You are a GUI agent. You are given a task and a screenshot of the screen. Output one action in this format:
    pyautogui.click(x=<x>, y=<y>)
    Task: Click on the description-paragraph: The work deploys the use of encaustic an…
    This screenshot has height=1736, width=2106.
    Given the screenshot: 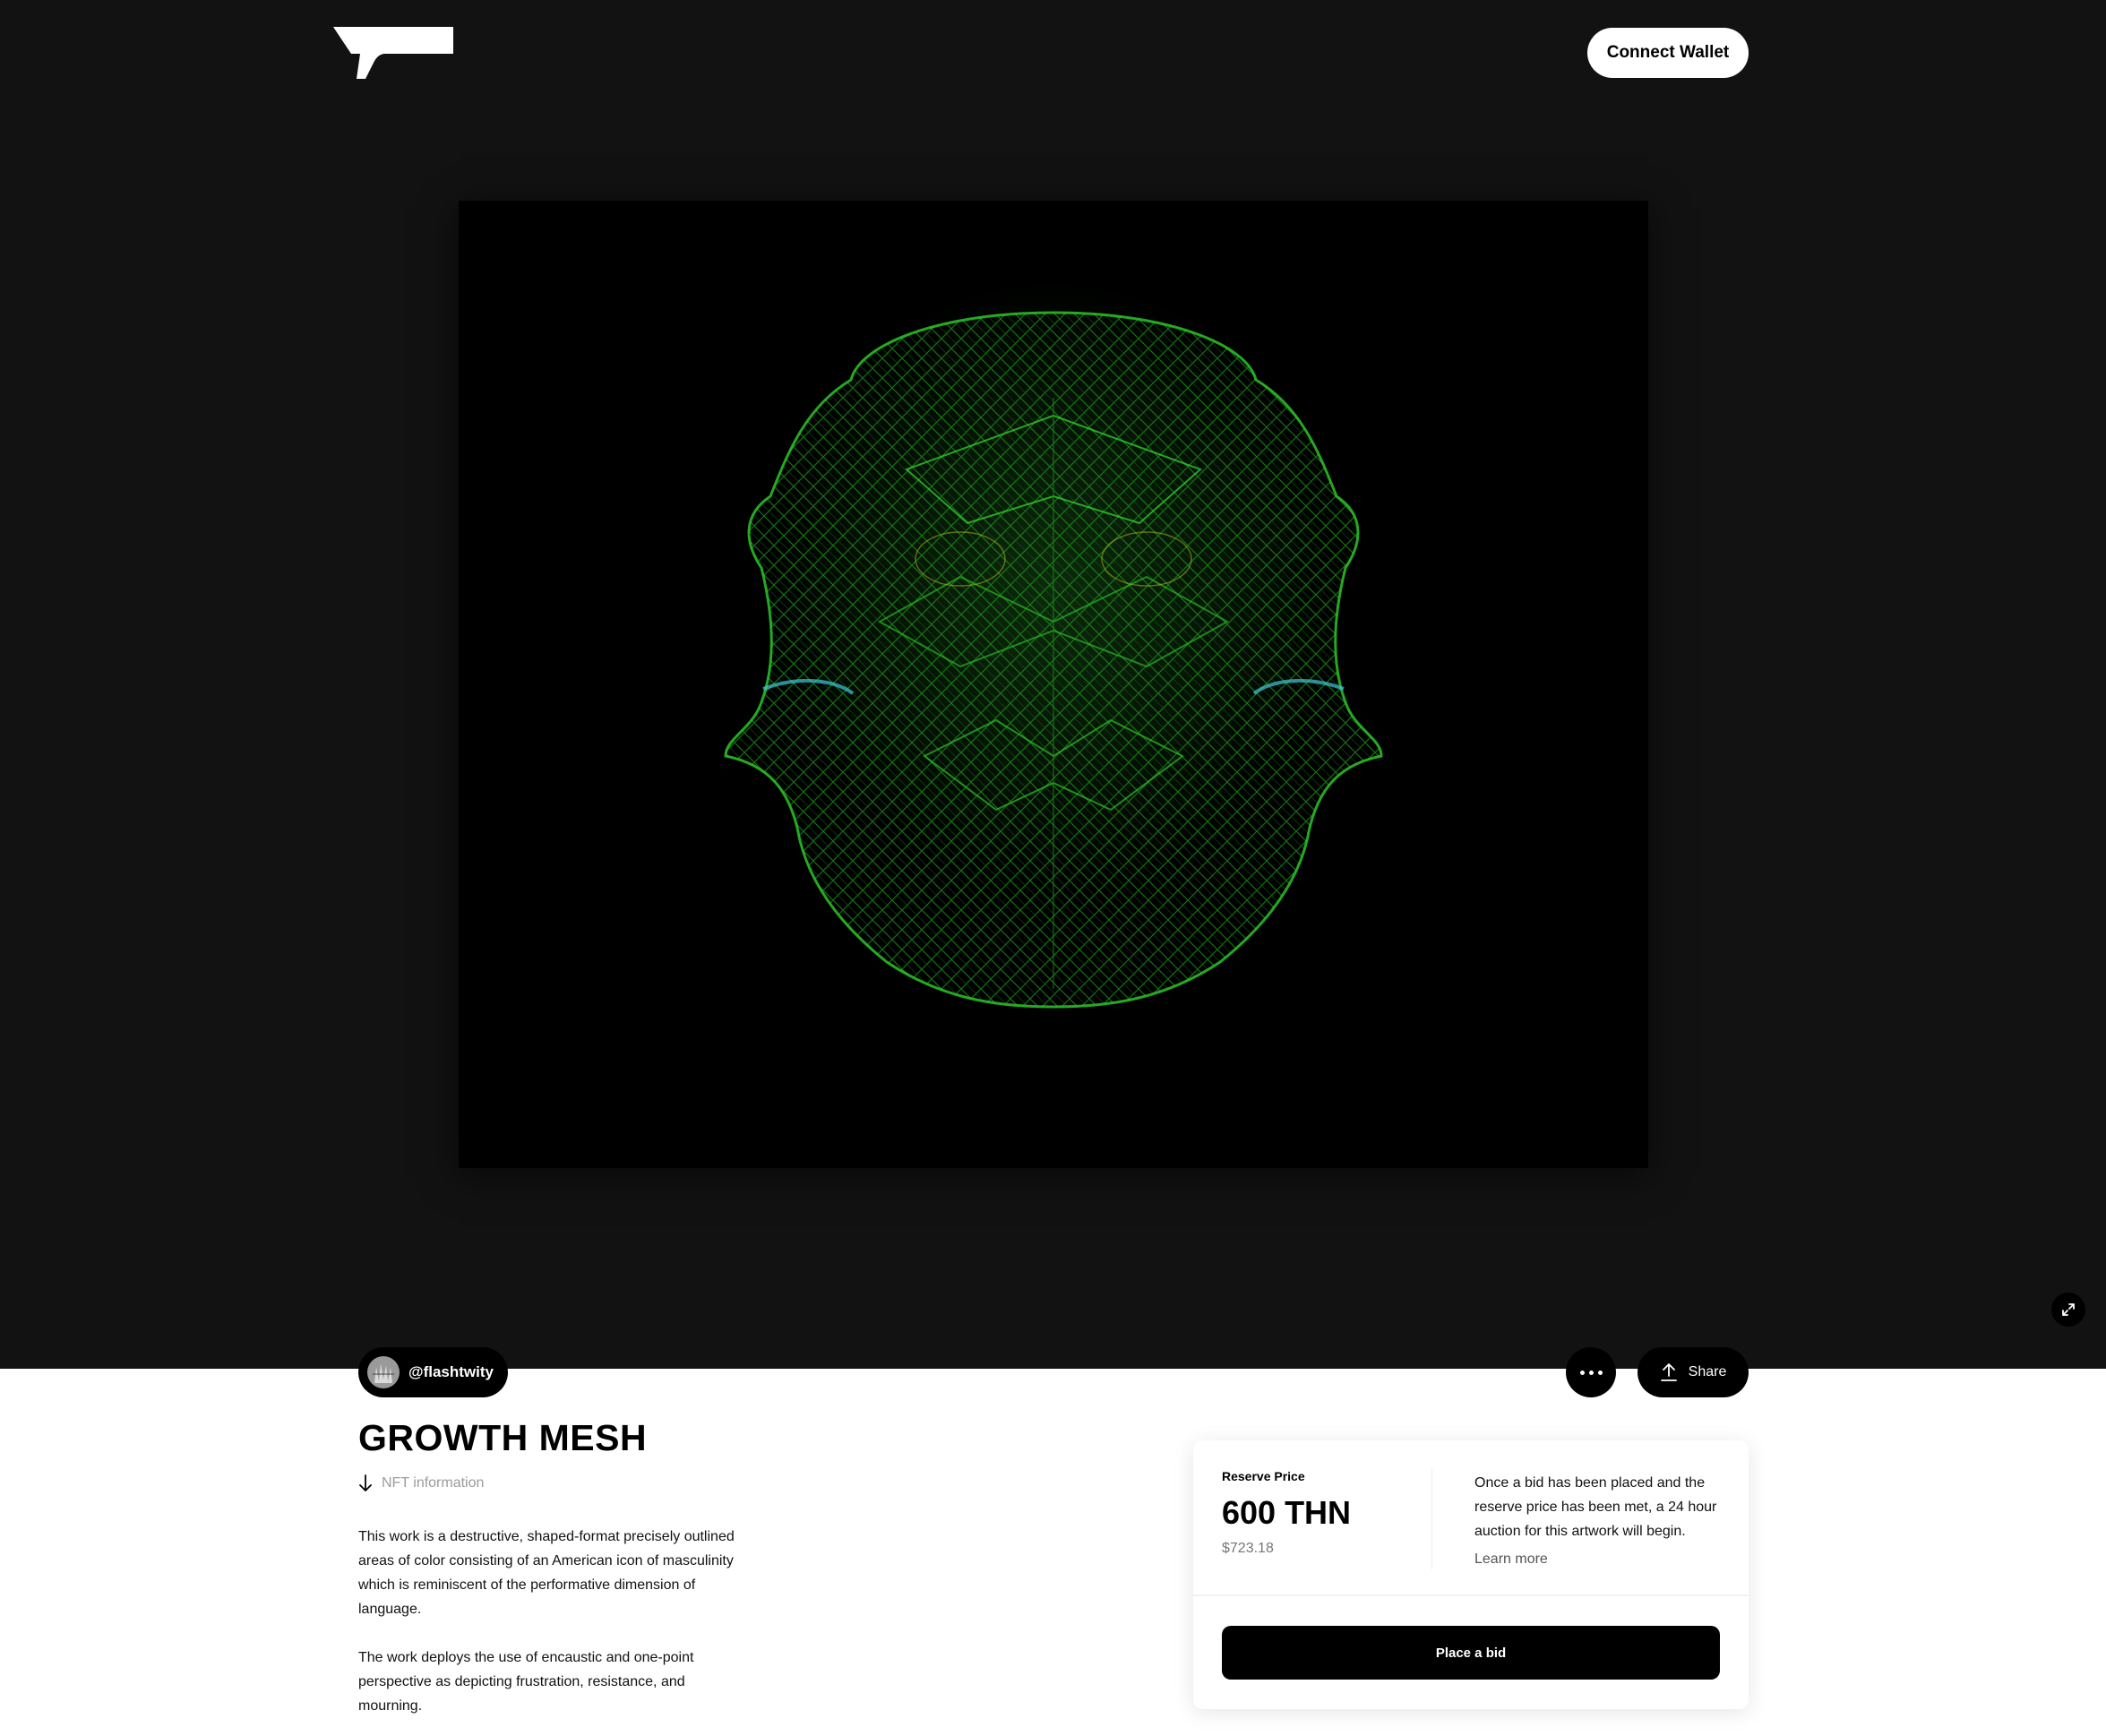 What is the action you would take?
    pyautogui.click(x=526, y=1682)
    